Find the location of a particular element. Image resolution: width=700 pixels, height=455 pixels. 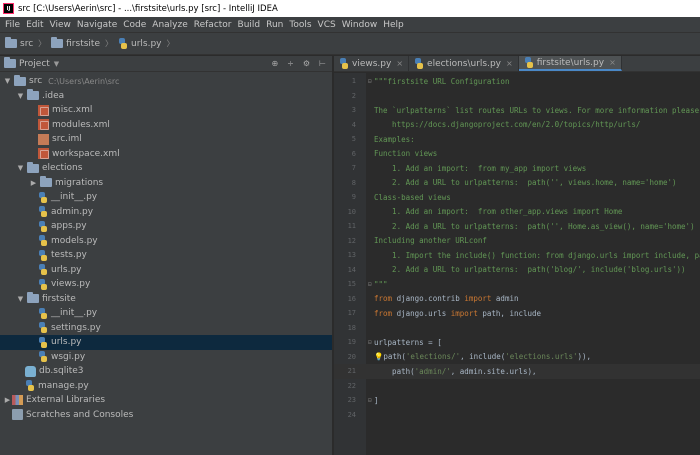

code-line: 16 from django.contrib import admin is located at coordinates (517, 299).